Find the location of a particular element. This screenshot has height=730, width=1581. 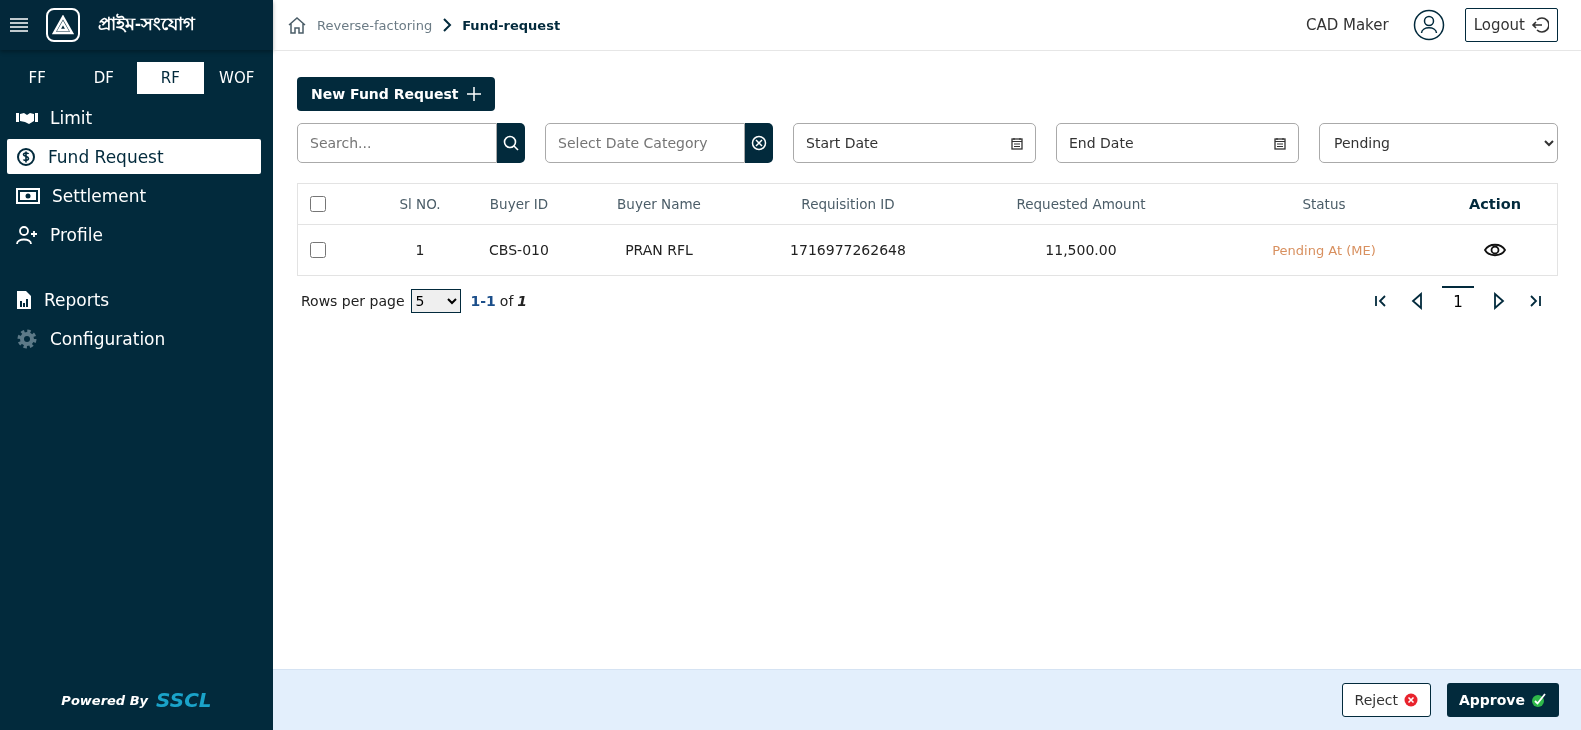

close-icon is located at coordinates (759, 143).